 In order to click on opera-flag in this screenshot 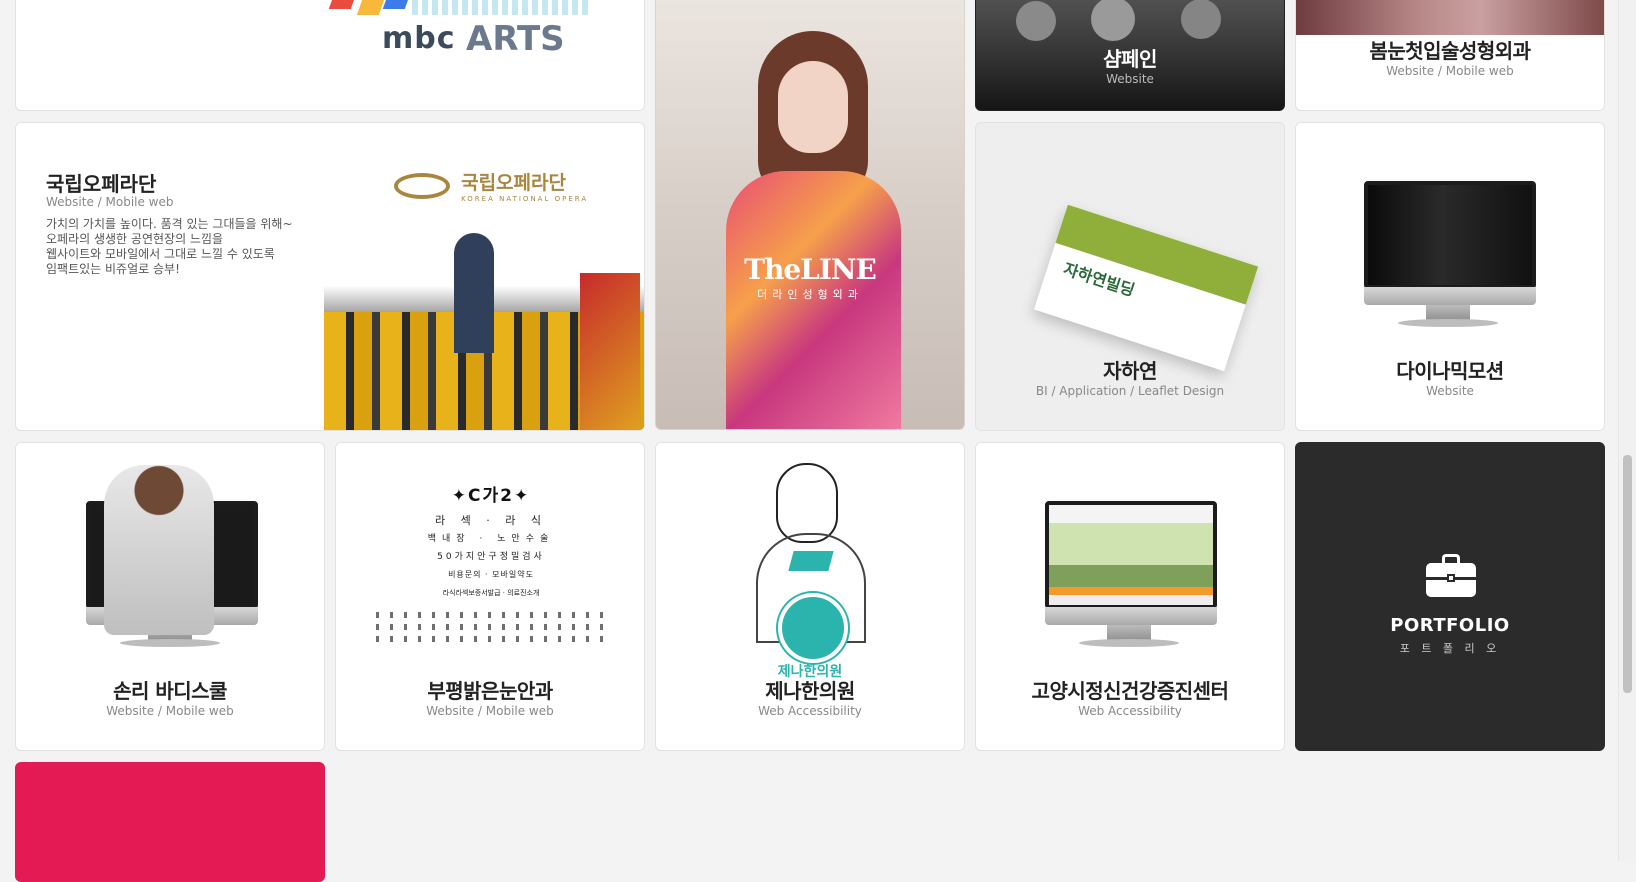, I will do `click(610, 351)`.